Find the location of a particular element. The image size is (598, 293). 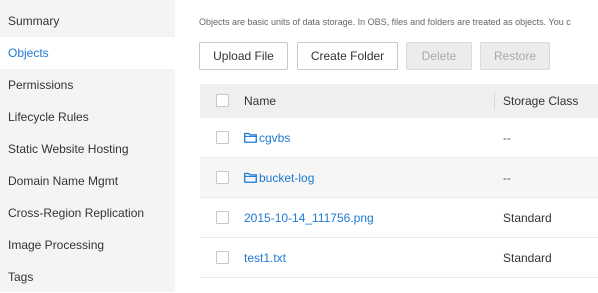

object-name-link: 2015-10-14_111756.png is located at coordinates (309, 218).